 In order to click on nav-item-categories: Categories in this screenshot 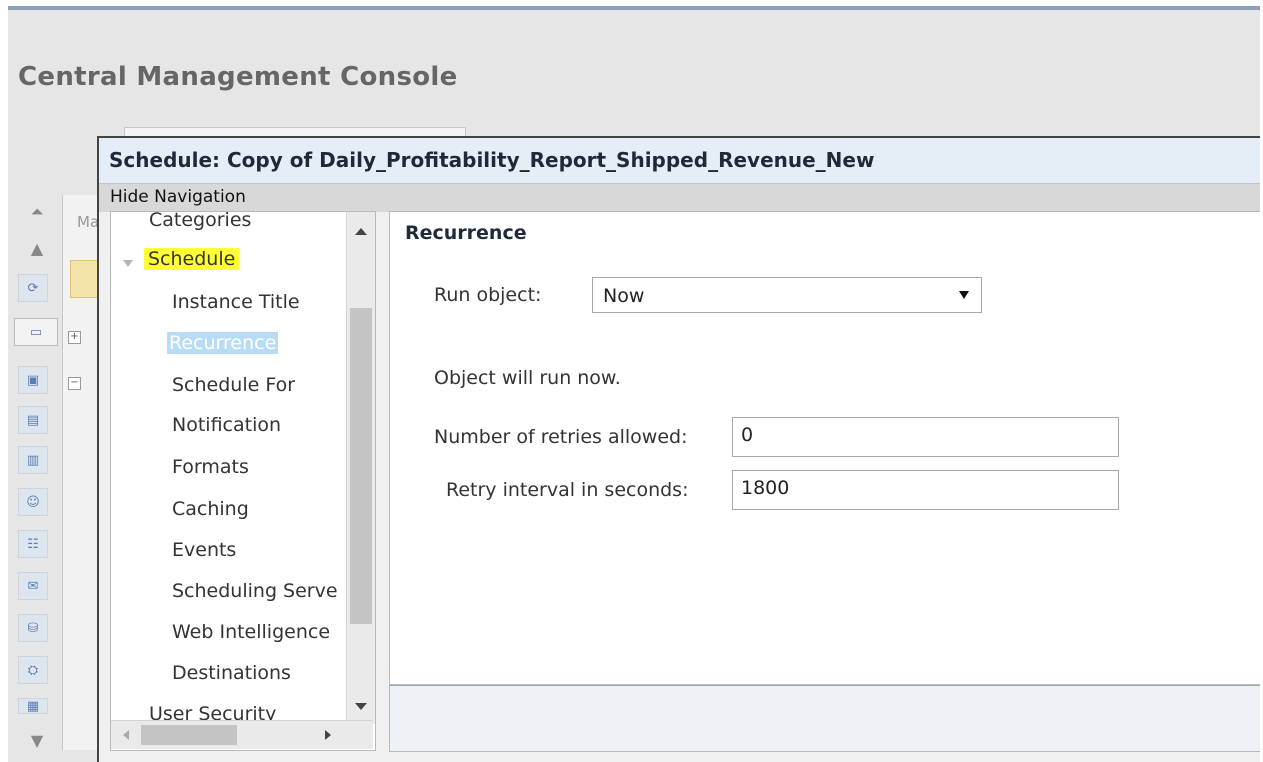, I will do `click(200, 221)`.